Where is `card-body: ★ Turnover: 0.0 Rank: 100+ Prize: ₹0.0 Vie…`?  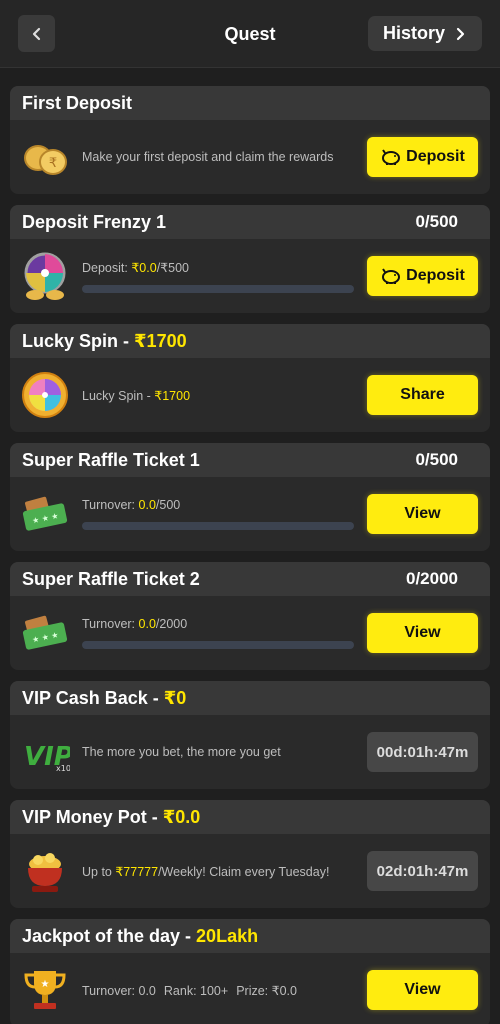
card-body: ★ Turnover: 0.0 Rank: 100+ Prize: ₹0.0 Vie… is located at coordinates (250, 988).